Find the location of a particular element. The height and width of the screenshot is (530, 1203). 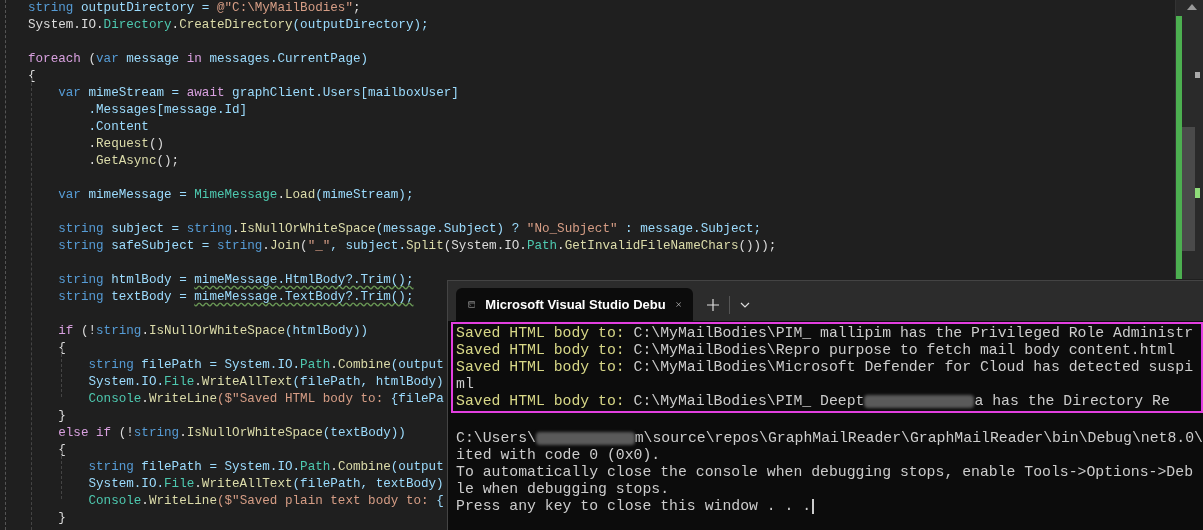

code-token: , subject. is located at coordinates (368, 246).